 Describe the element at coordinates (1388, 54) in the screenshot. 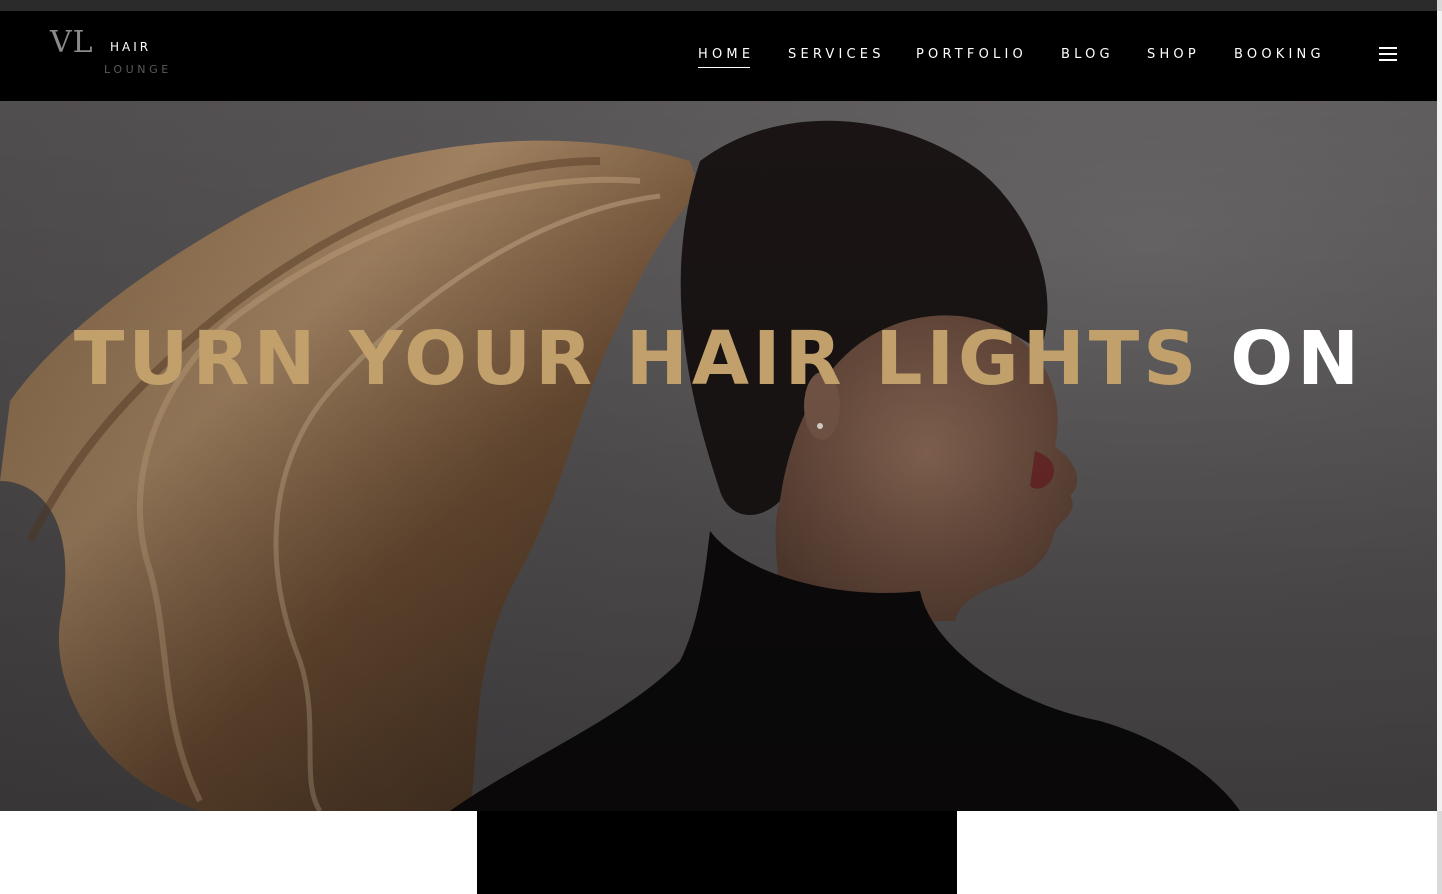

I see `hamburger-menu-icon` at that location.